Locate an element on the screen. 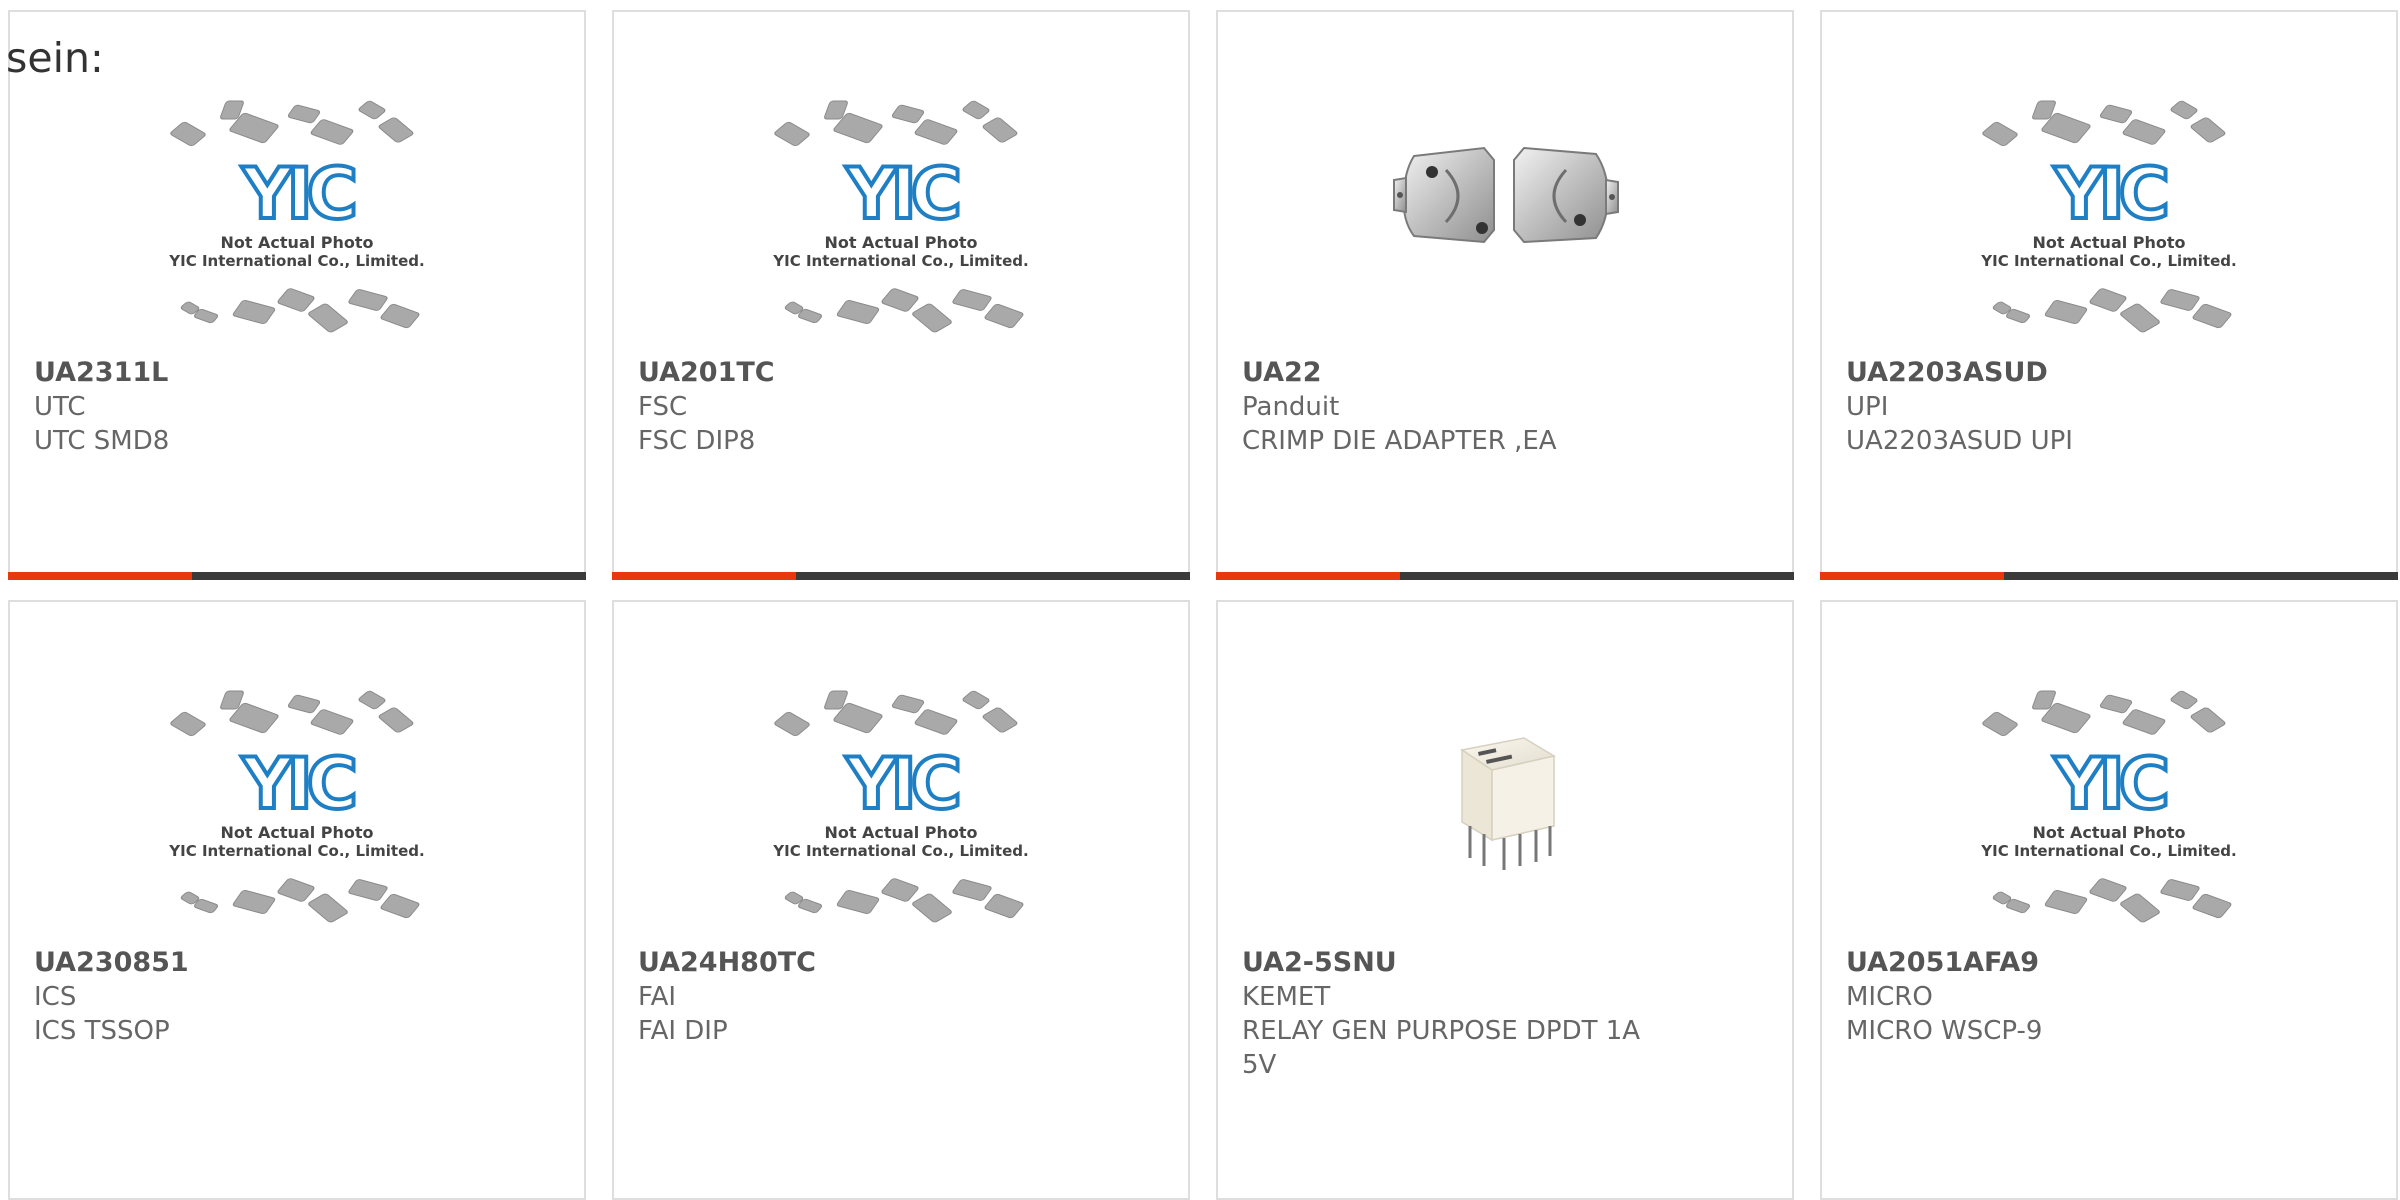  part-number-link: UA201TC is located at coordinates (901, 373).